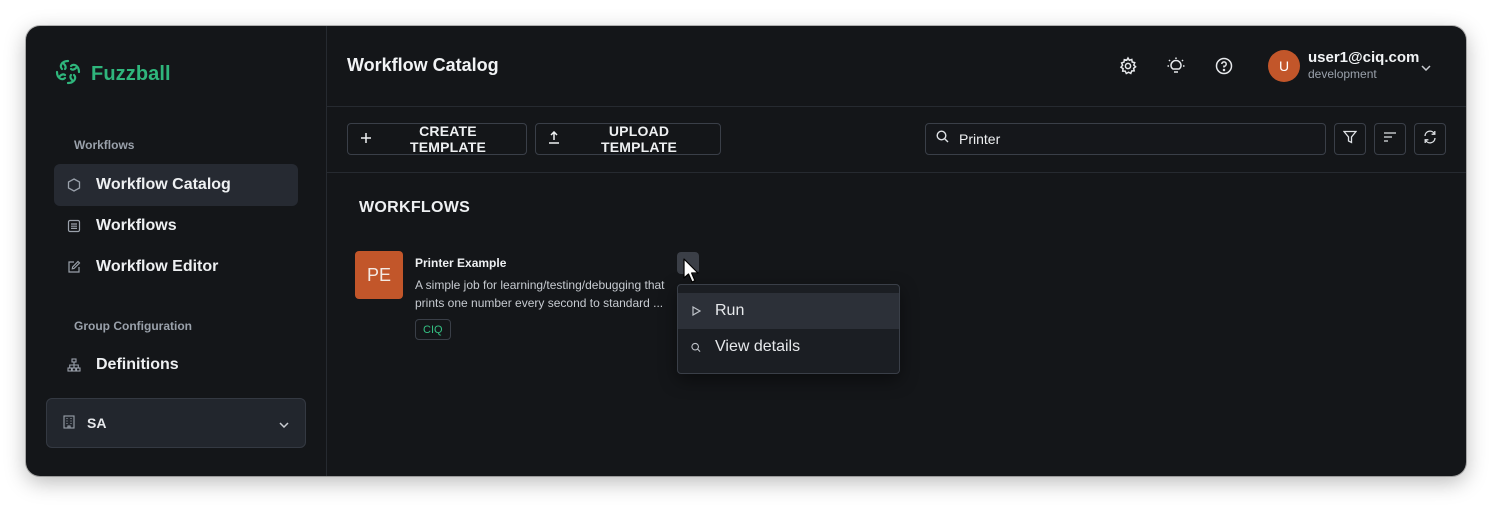 The image size is (1492, 510). Describe the element at coordinates (1129, 139) in the screenshot. I see `search-input` at that location.